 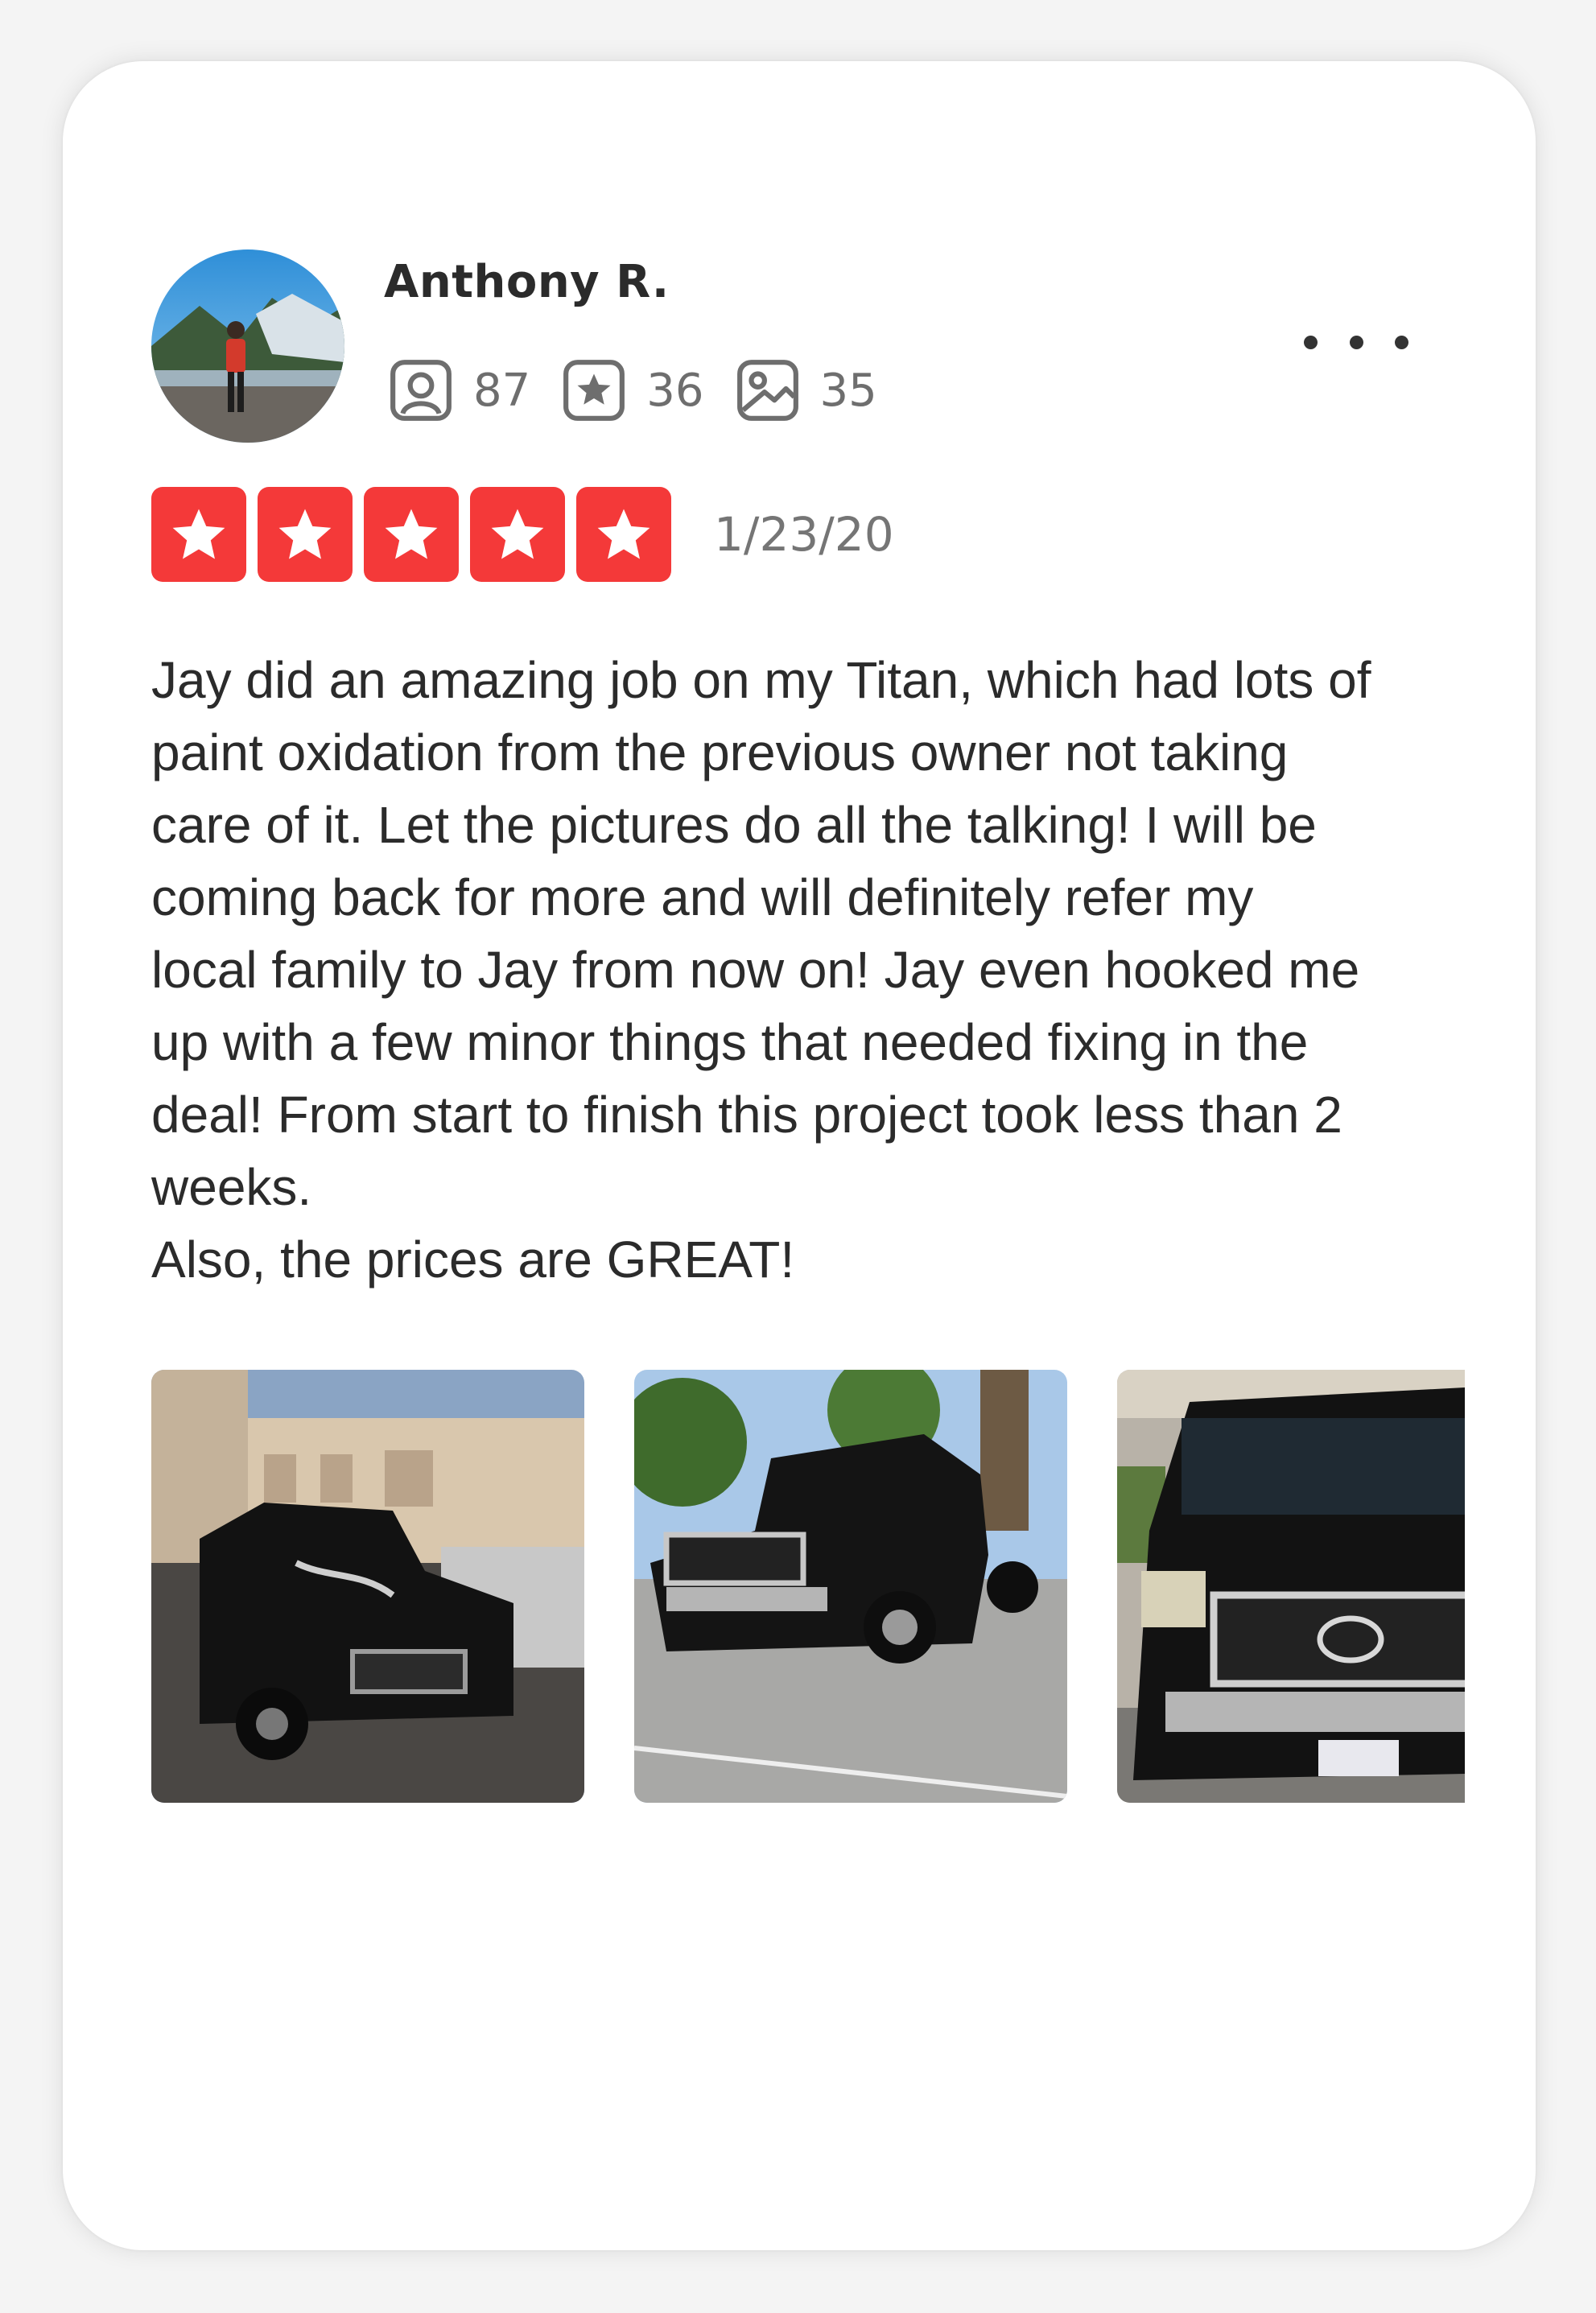 I want to click on more-options-button, so click(x=1356, y=342).